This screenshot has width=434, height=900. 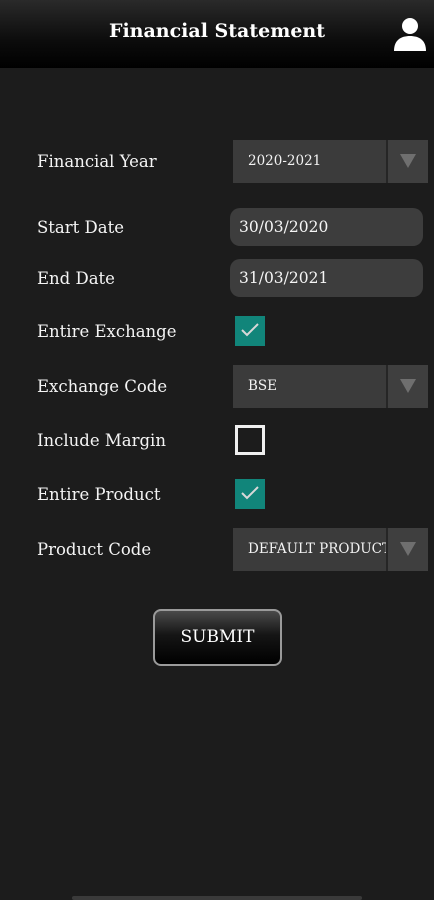 What do you see at coordinates (97, 161) in the screenshot?
I see `financial-year-label: Financial Year` at bounding box center [97, 161].